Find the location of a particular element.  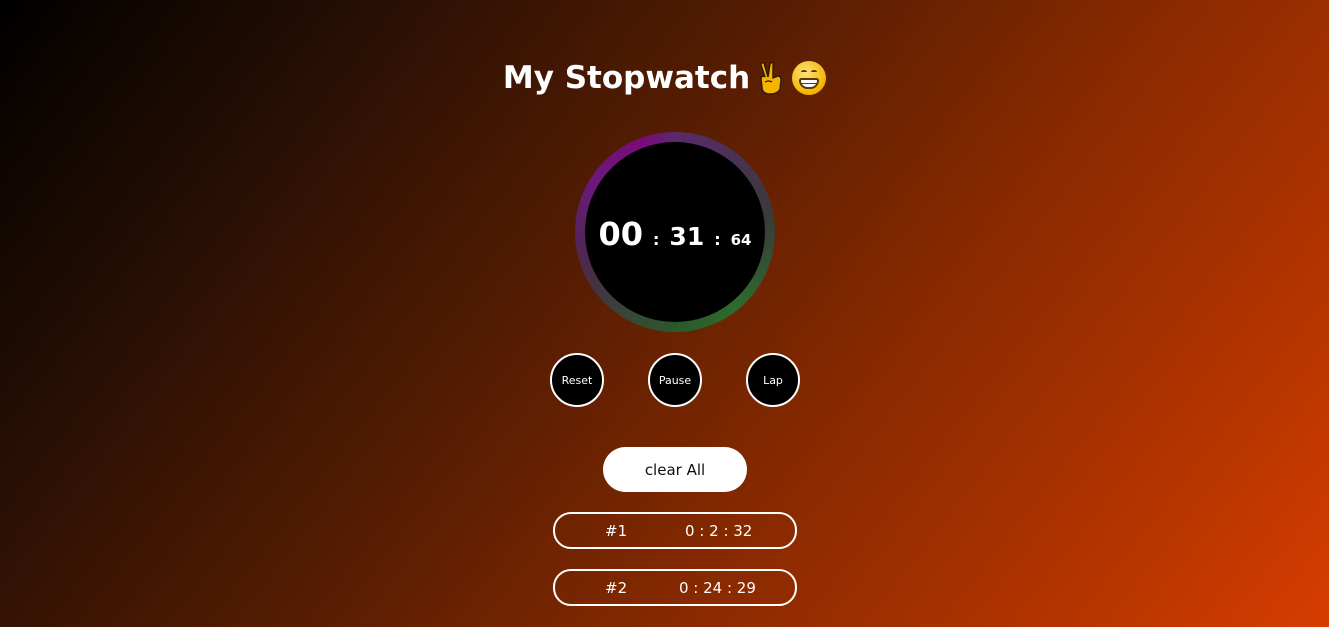

reset-button: Reset is located at coordinates (577, 380).